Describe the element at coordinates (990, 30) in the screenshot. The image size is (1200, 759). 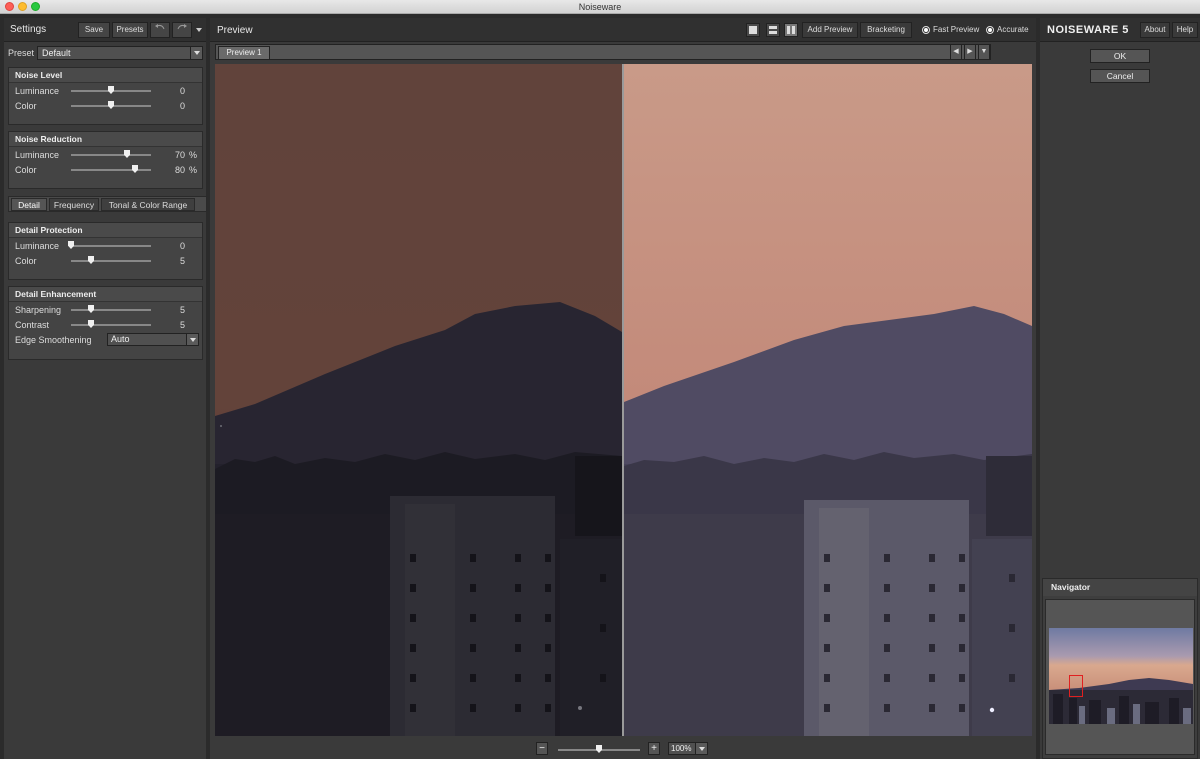
I see `accurate-radio` at that location.